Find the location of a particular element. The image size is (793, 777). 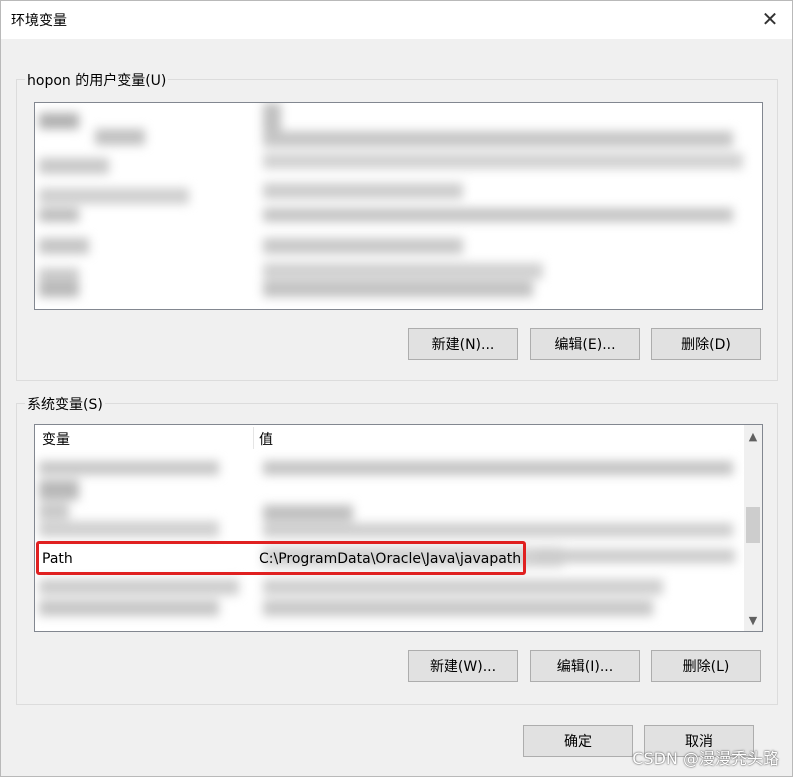

scroll-up-icon: ▲ is located at coordinates (753, 436).